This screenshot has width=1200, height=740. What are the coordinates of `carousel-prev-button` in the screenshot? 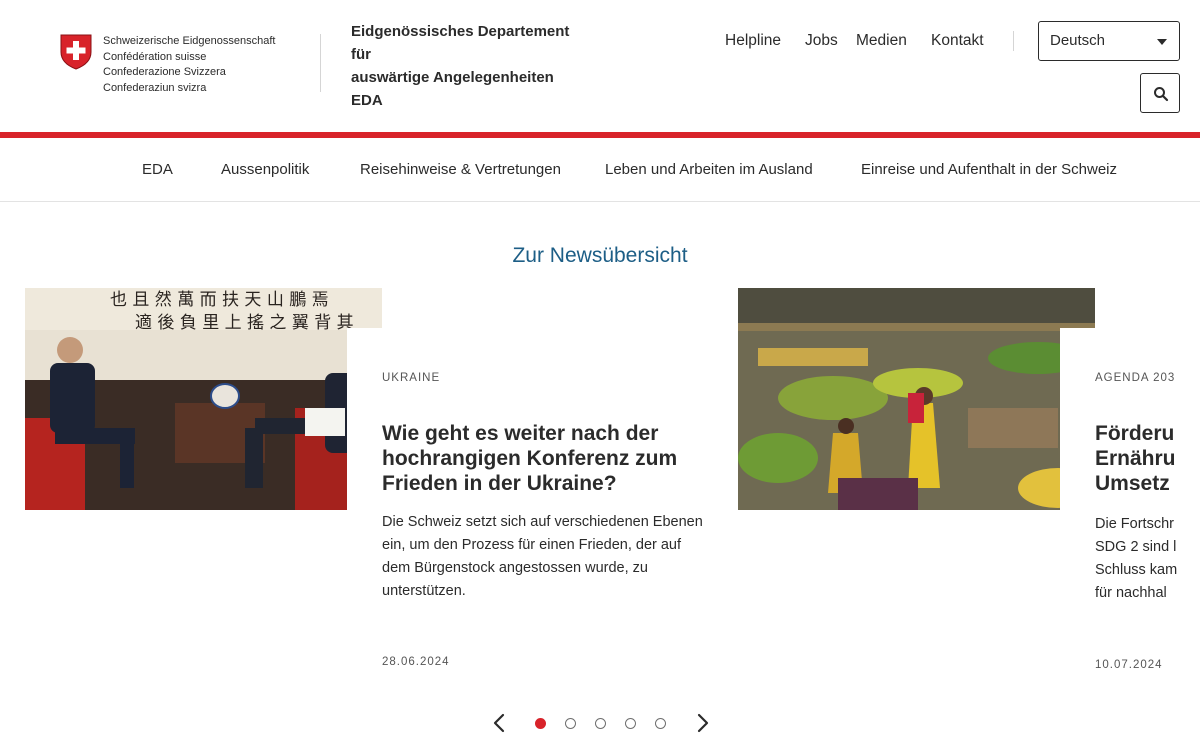 It's located at (500, 723).